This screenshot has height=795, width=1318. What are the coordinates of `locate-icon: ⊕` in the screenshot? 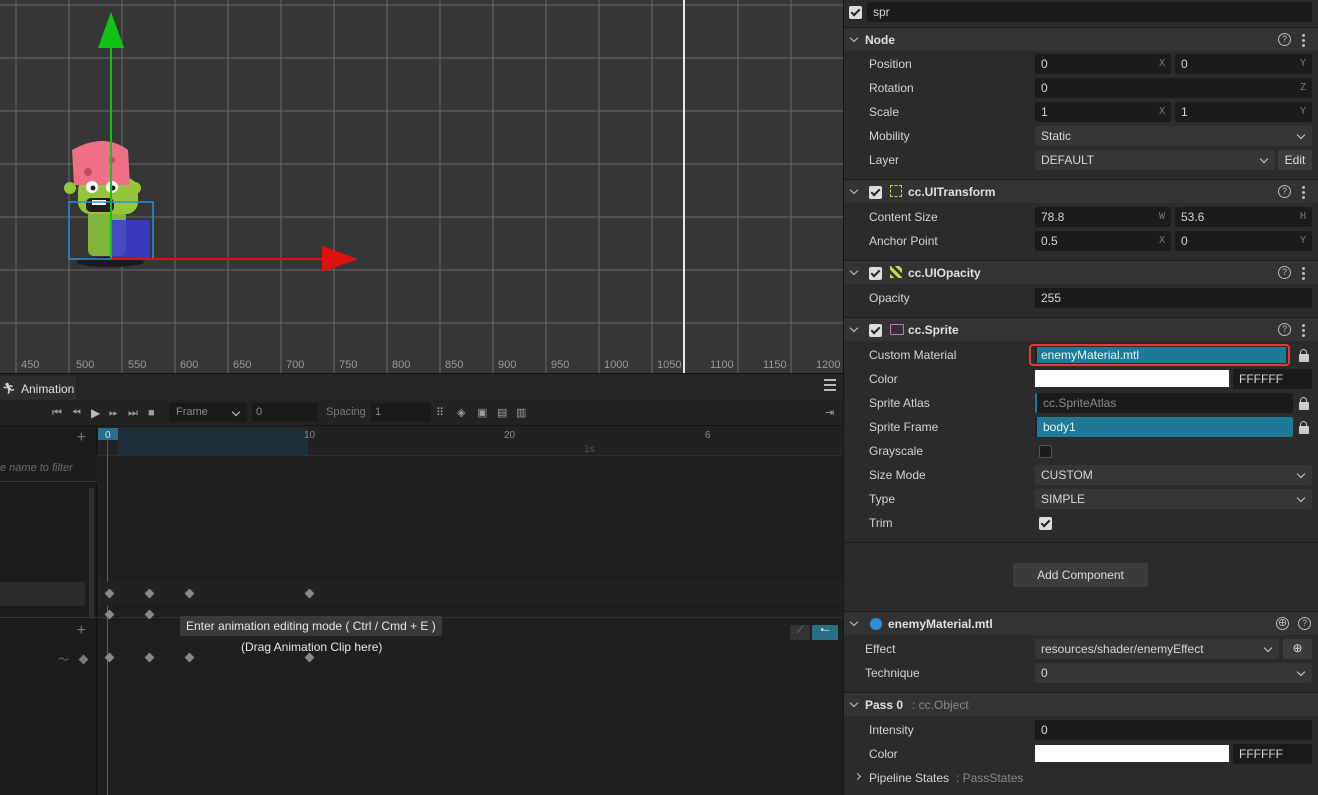 It's located at (1282, 623).